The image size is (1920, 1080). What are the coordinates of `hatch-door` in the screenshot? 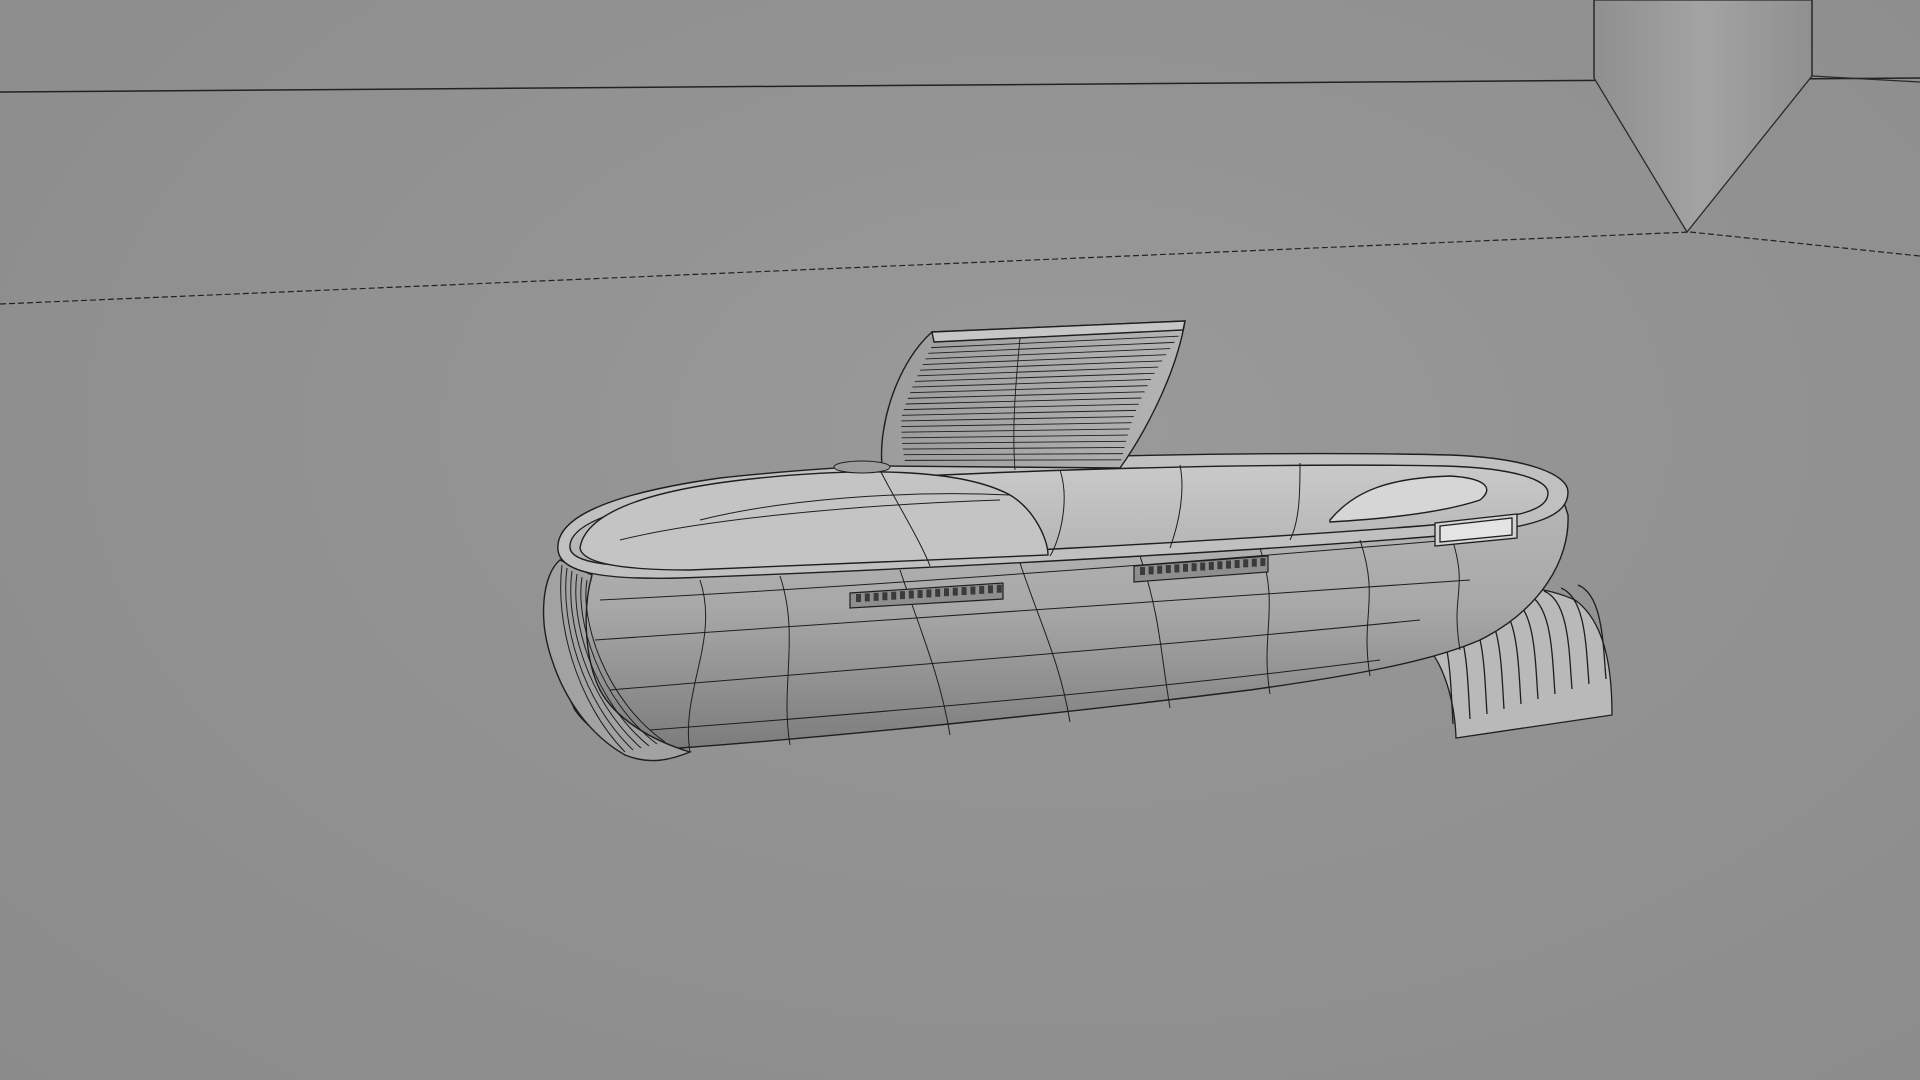 It's located at (1033, 395).